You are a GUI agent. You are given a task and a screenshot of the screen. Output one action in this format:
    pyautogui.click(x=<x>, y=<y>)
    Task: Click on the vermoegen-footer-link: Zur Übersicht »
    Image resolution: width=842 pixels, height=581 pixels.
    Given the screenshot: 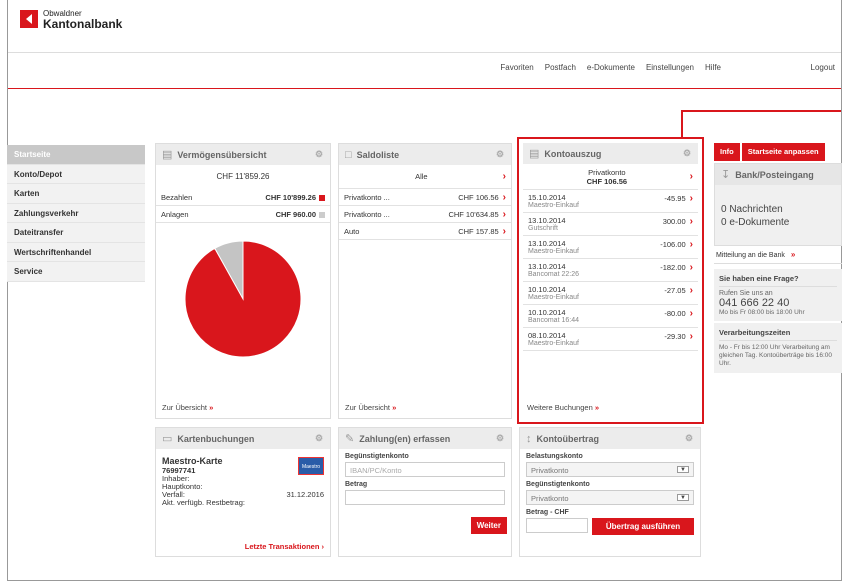 What is the action you would take?
    pyautogui.click(x=187, y=407)
    